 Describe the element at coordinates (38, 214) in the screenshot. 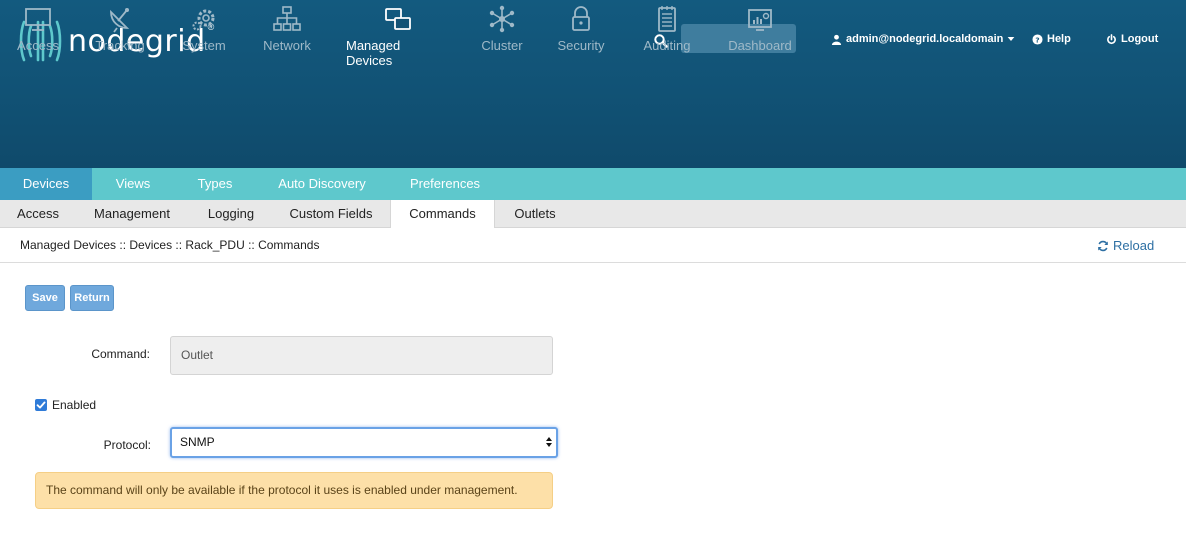

I see `subtab-access: Access` at that location.